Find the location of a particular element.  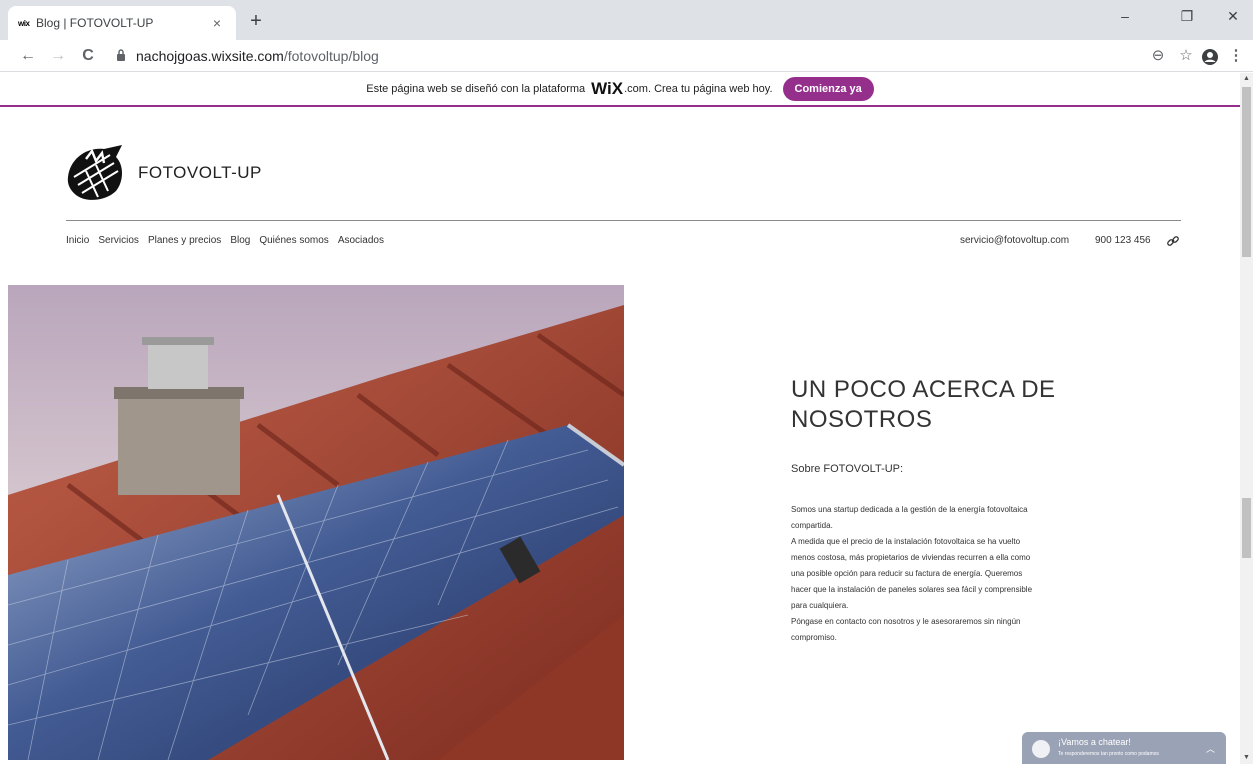

nav-item-blog: Blog is located at coordinates (240, 240).